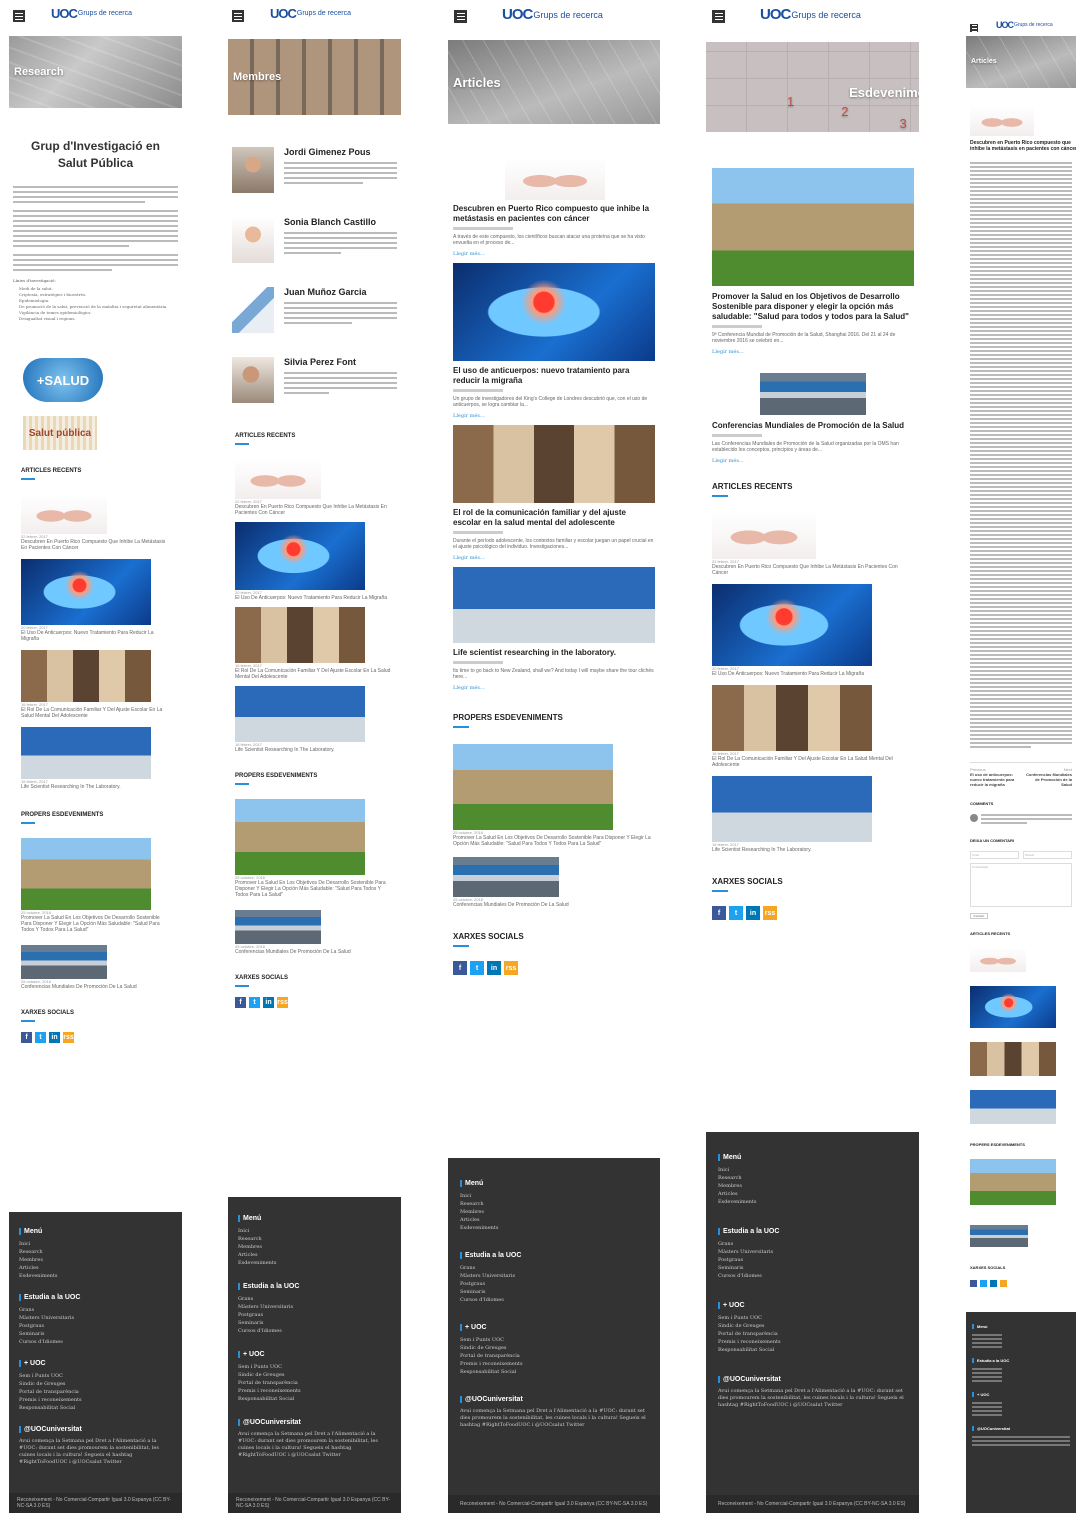 The height and width of the screenshot is (1513, 1076). What do you see at coordinates (95, 1400) in the screenshot?
I see `footer-link: Premis i reconeixements` at bounding box center [95, 1400].